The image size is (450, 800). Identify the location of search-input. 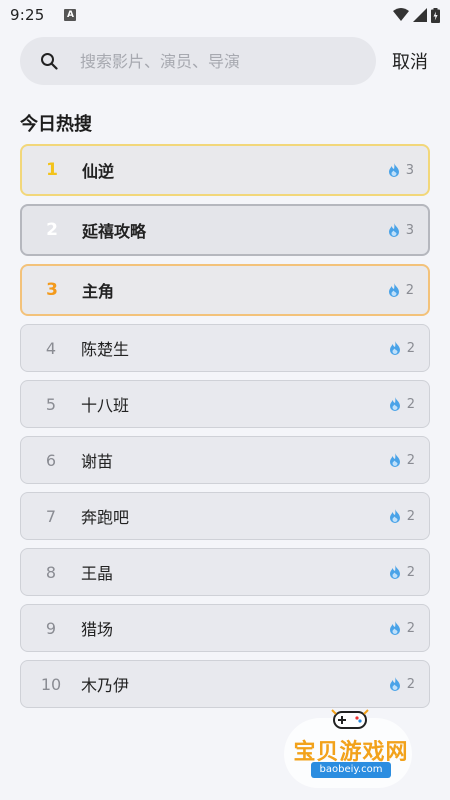
(210, 61).